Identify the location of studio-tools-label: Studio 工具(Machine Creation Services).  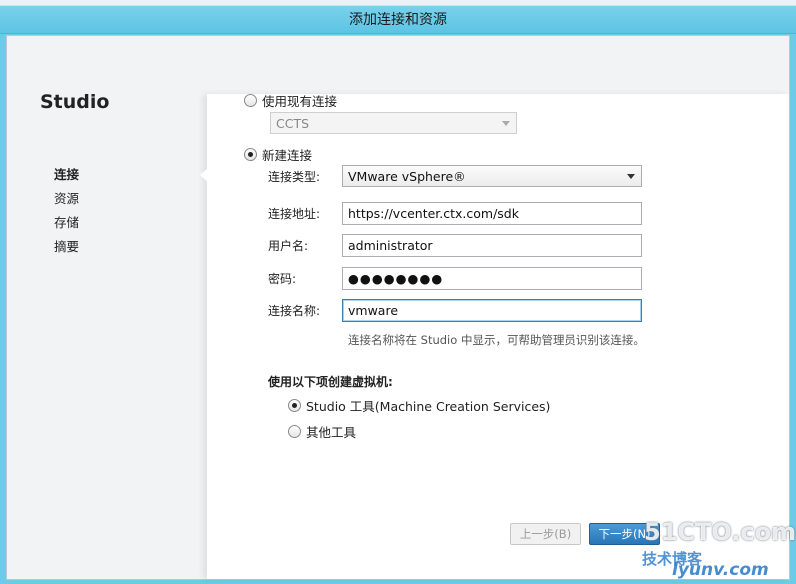
(428, 406).